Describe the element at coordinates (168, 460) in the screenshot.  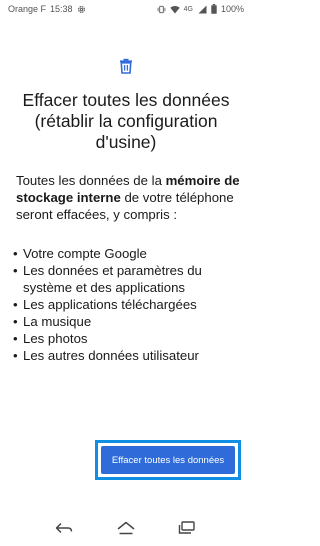
I see `erase-all-data-button: Effacer toutes les données` at that location.